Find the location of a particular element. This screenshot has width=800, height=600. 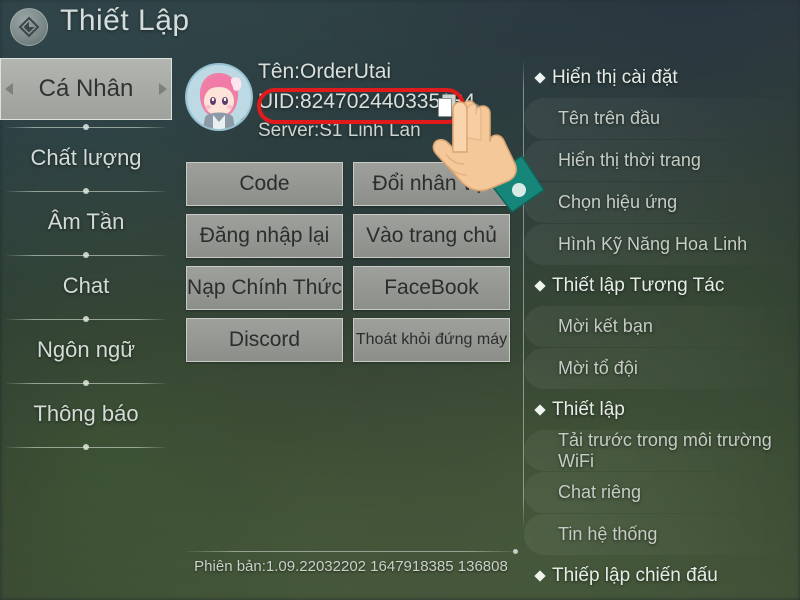

official-topup-button: Nạp Chính Thức is located at coordinates (264, 288).